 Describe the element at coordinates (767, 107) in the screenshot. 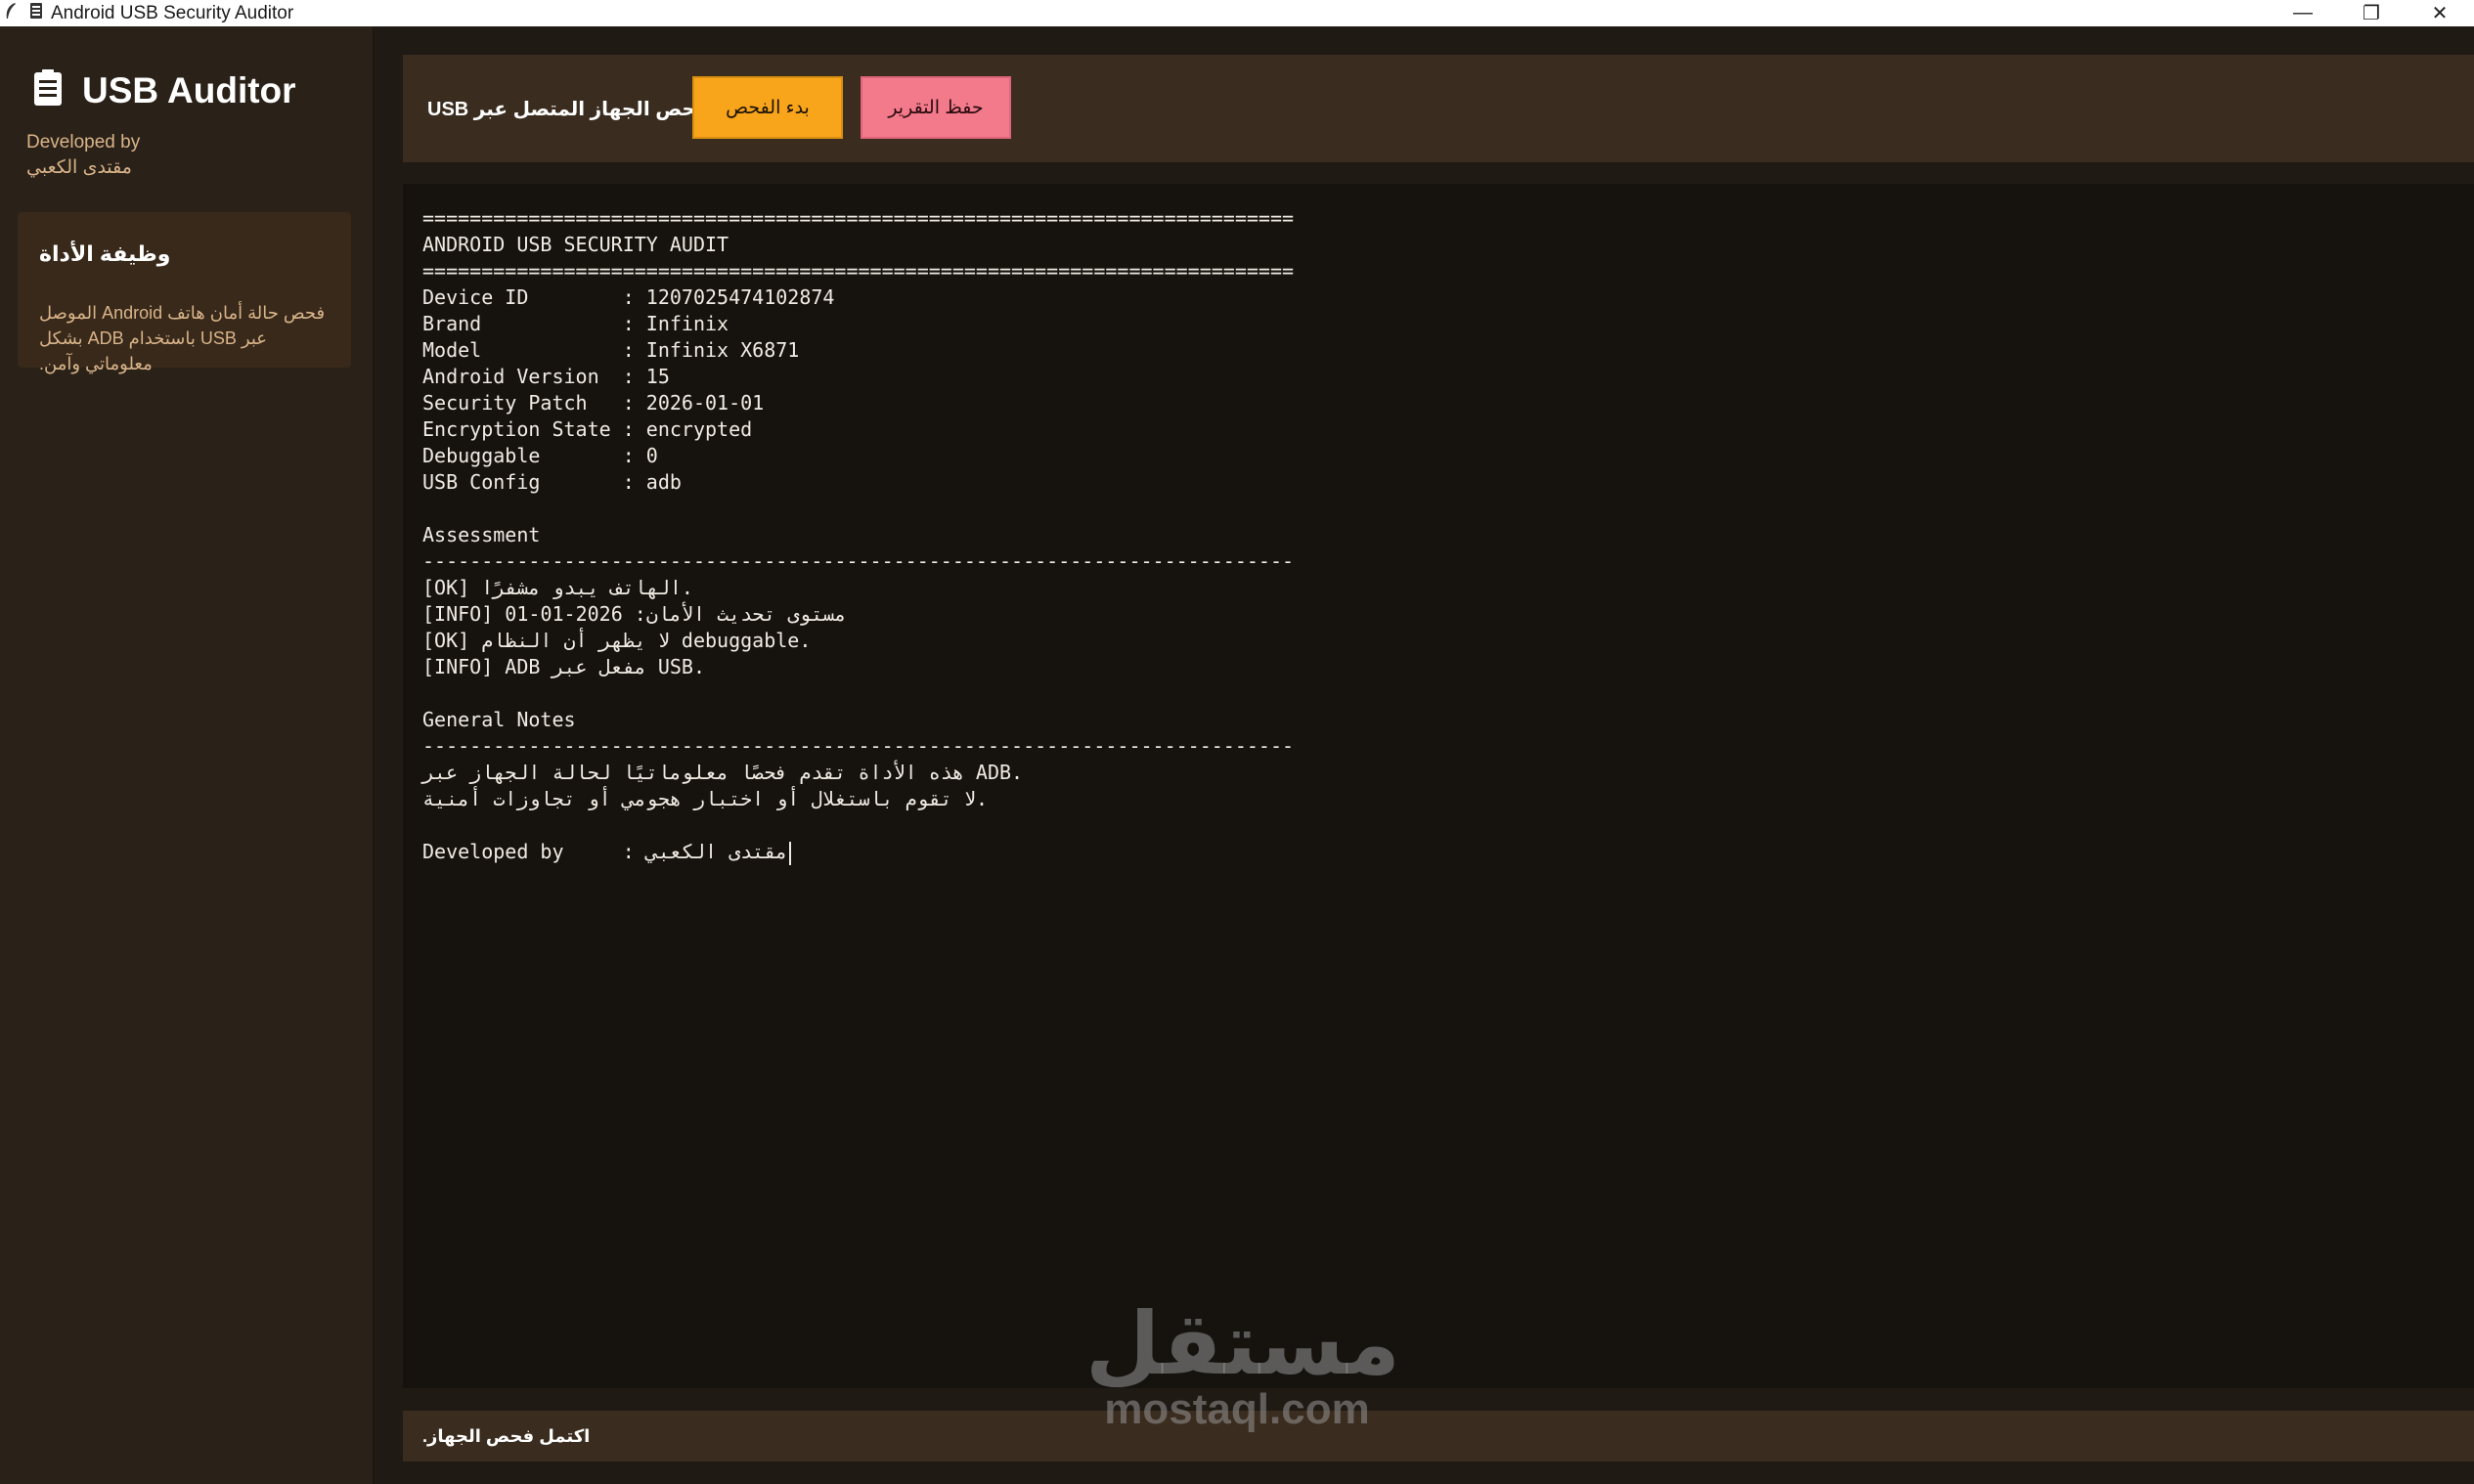

I see `start-scan-button: بدء الفحص` at that location.